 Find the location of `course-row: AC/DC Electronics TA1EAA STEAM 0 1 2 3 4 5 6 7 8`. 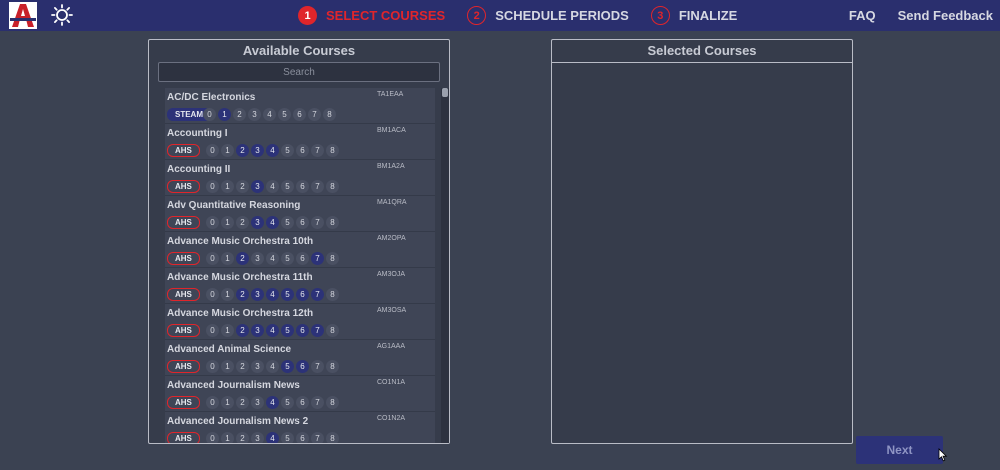

course-row: AC/DC Electronics TA1EAA STEAM 0 1 2 3 4 5 6 7 8 is located at coordinates (300, 106).